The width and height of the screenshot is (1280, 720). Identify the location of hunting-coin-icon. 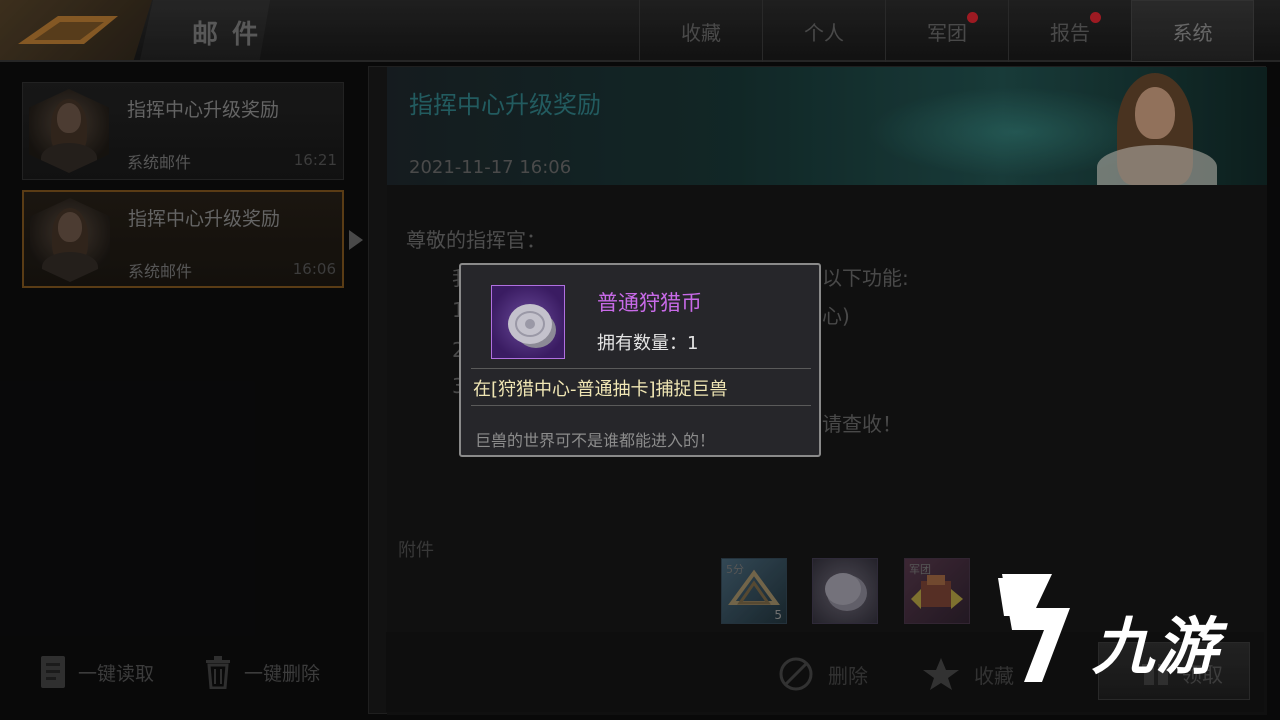
(528, 322).